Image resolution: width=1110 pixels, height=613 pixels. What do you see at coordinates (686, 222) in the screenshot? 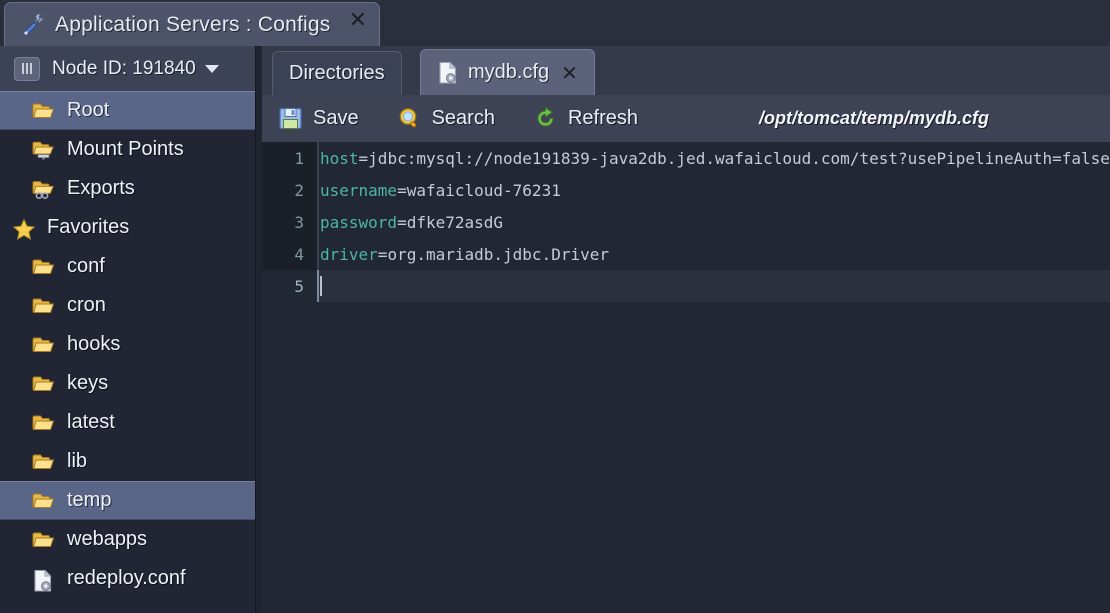
I see `editor-line: 3 password = dfke72asdG` at bounding box center [686, 222].